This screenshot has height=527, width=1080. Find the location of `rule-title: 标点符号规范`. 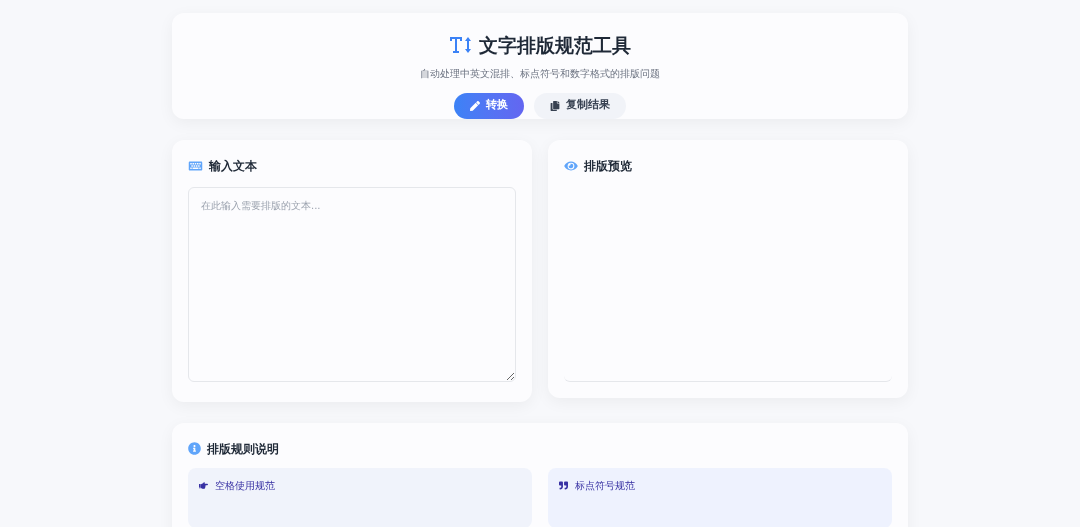

rule-title: 标点符号规范 is located at coordinates (605, 485).